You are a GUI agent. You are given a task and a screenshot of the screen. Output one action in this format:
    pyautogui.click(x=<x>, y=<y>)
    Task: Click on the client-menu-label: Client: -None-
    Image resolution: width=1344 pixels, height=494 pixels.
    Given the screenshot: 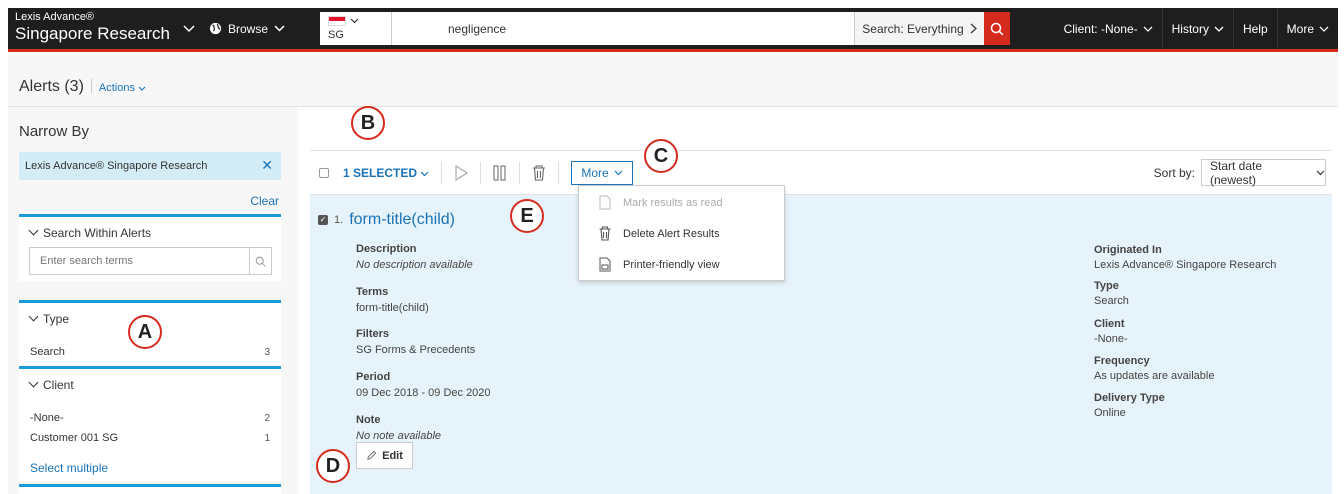 What is the action you would take?
    pyautogui.click(x=1100, y=28)
    